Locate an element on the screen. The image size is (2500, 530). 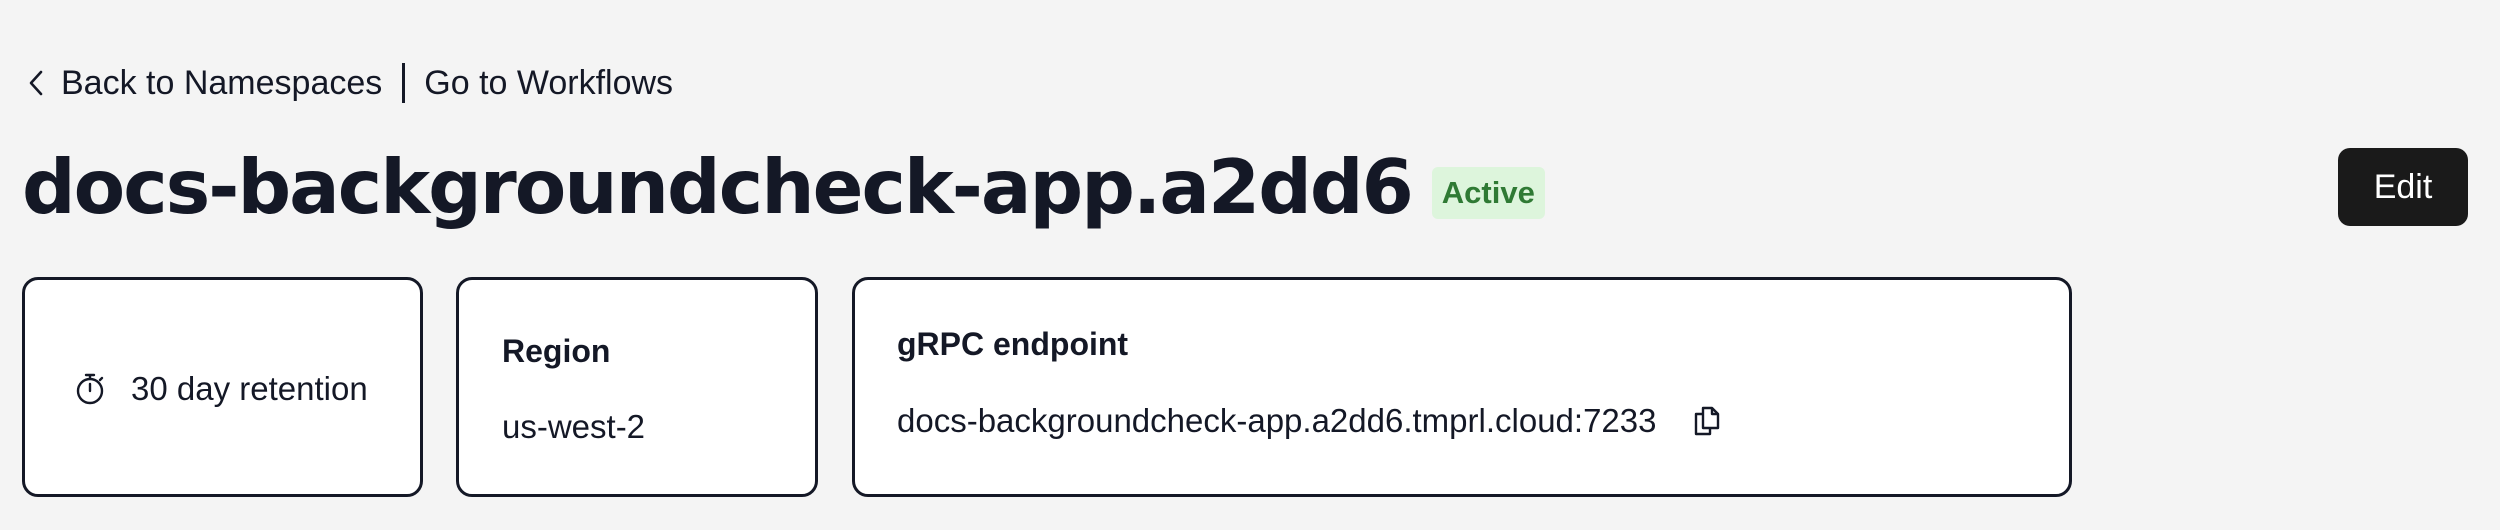
status-badge: Active is located at coordinates (1488, 193).